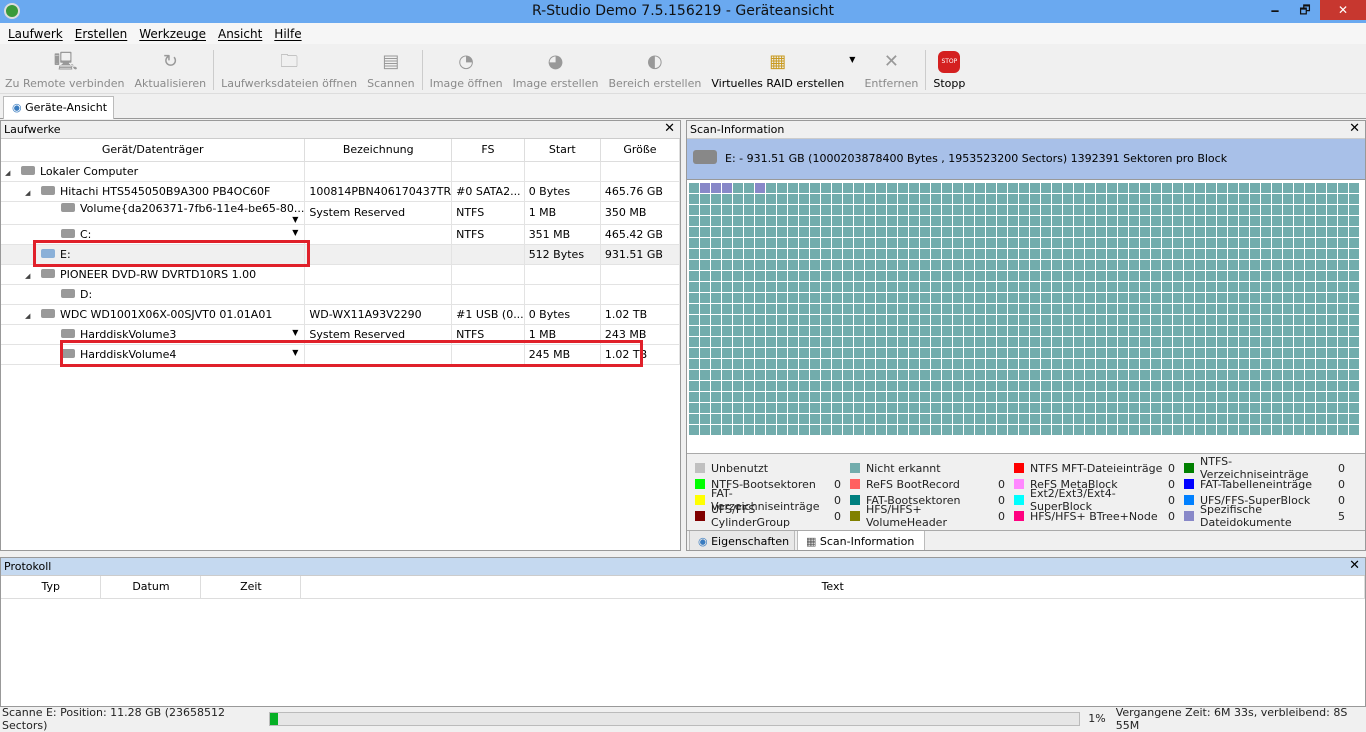 Image resolution: width=1366 pixels, height=732 pixels. What do you see at coordinates (170, 70) in the screenshot?
I see `refresh-button: ↻ Aktualisieren` at bounding box center [170, 70].